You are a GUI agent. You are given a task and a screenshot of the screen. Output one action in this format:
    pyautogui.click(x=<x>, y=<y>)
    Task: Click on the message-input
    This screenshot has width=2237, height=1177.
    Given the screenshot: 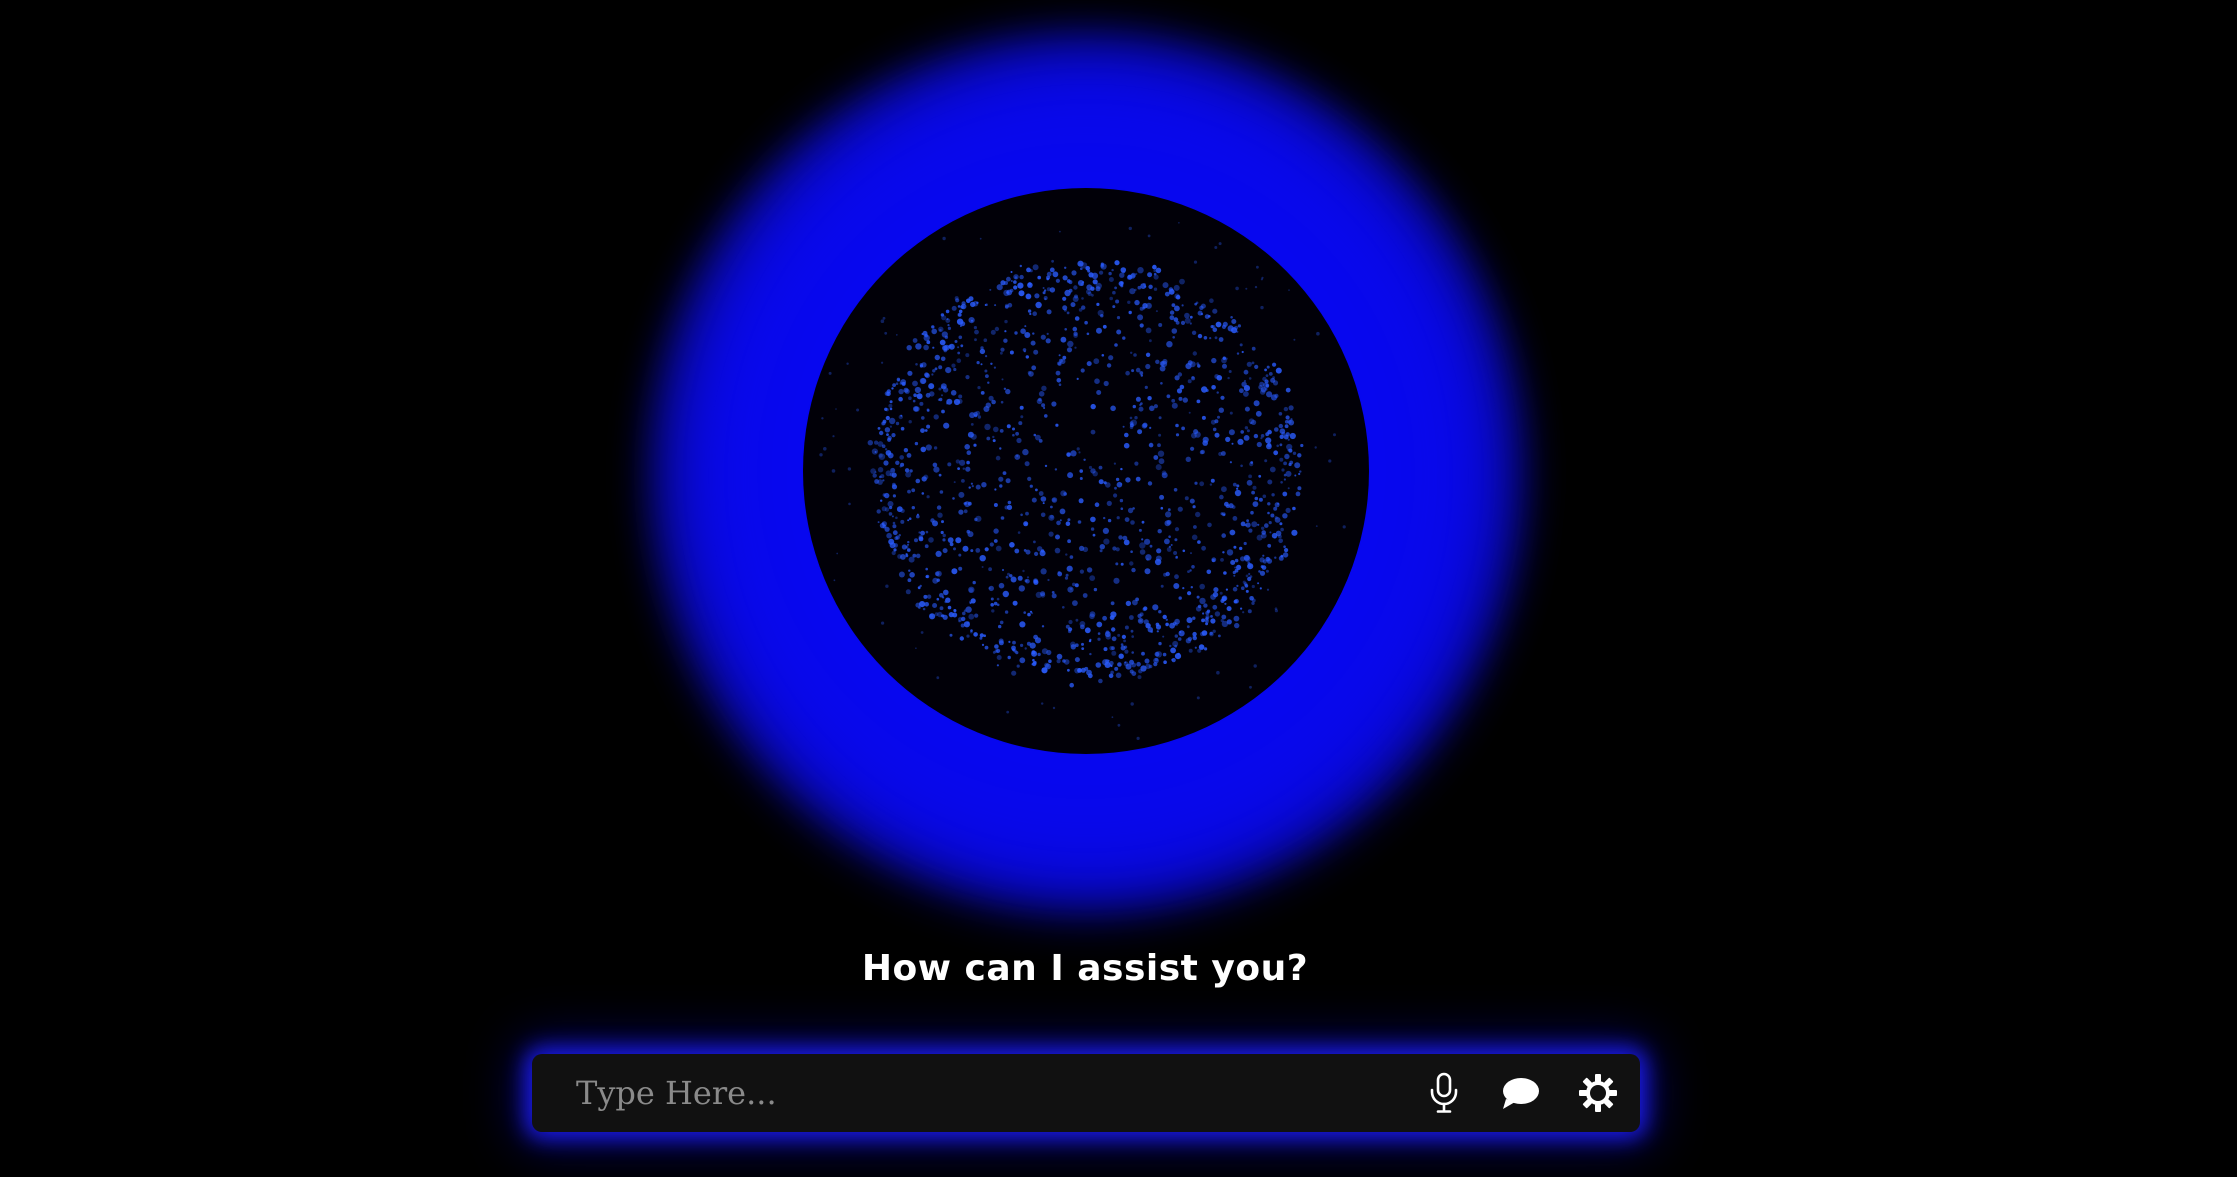 What is the action you would take?
    pyautogui.click(x=964, y=1093)
    